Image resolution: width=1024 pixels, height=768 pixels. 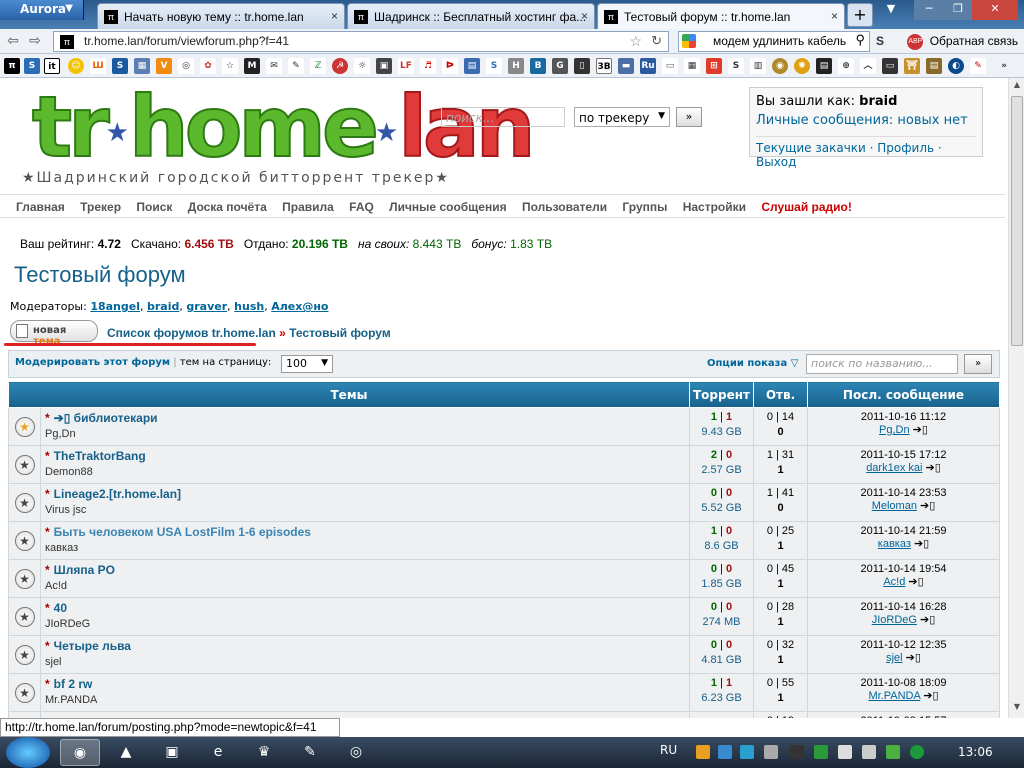 What do you see at coordinates (516, 66) in the screenshot?
I see `bookmark-icon: H` at bounding box center [516, 66].